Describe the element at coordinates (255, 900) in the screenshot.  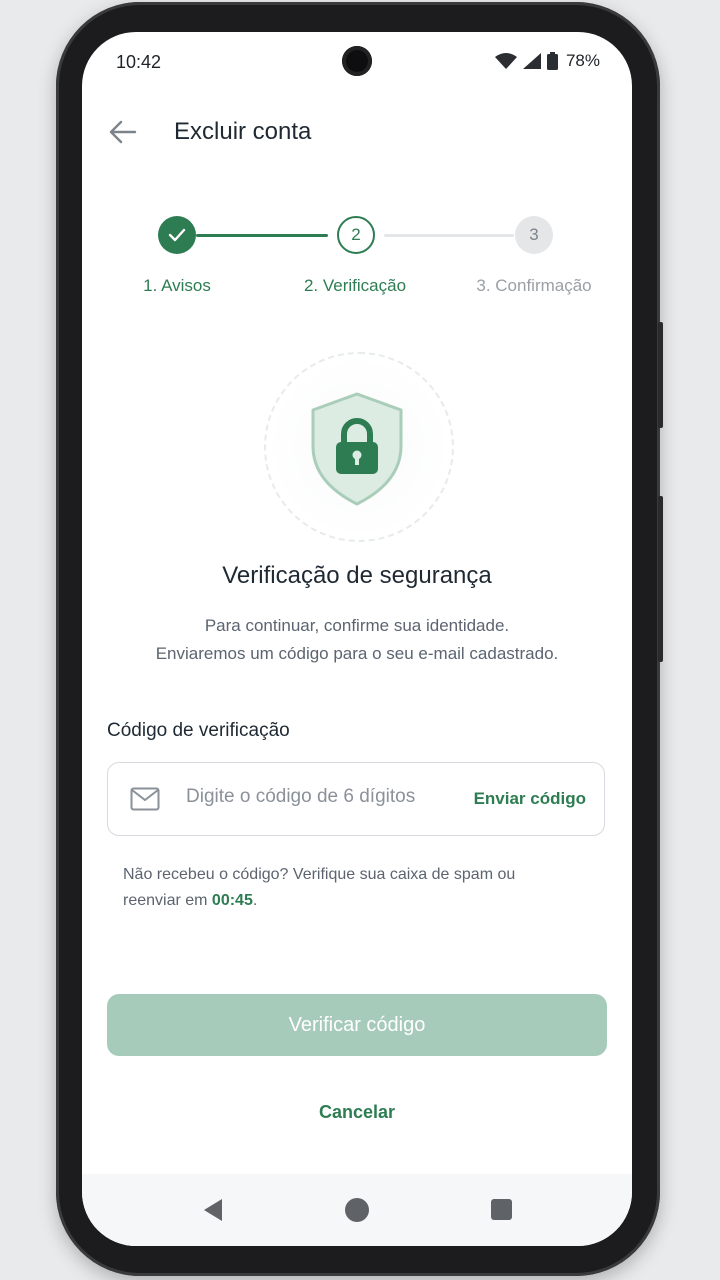
I see `hint-end: .` at that location.